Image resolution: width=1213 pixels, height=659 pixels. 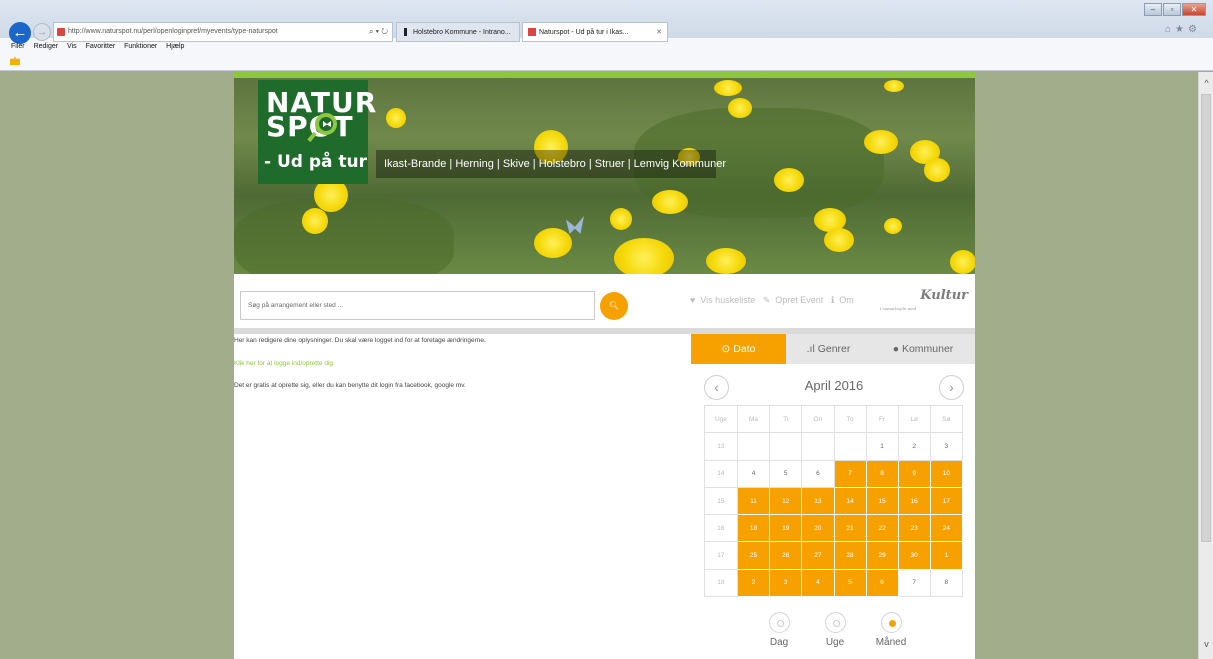 I want to click on calendar-day: 19, so click(x=786, y=528).